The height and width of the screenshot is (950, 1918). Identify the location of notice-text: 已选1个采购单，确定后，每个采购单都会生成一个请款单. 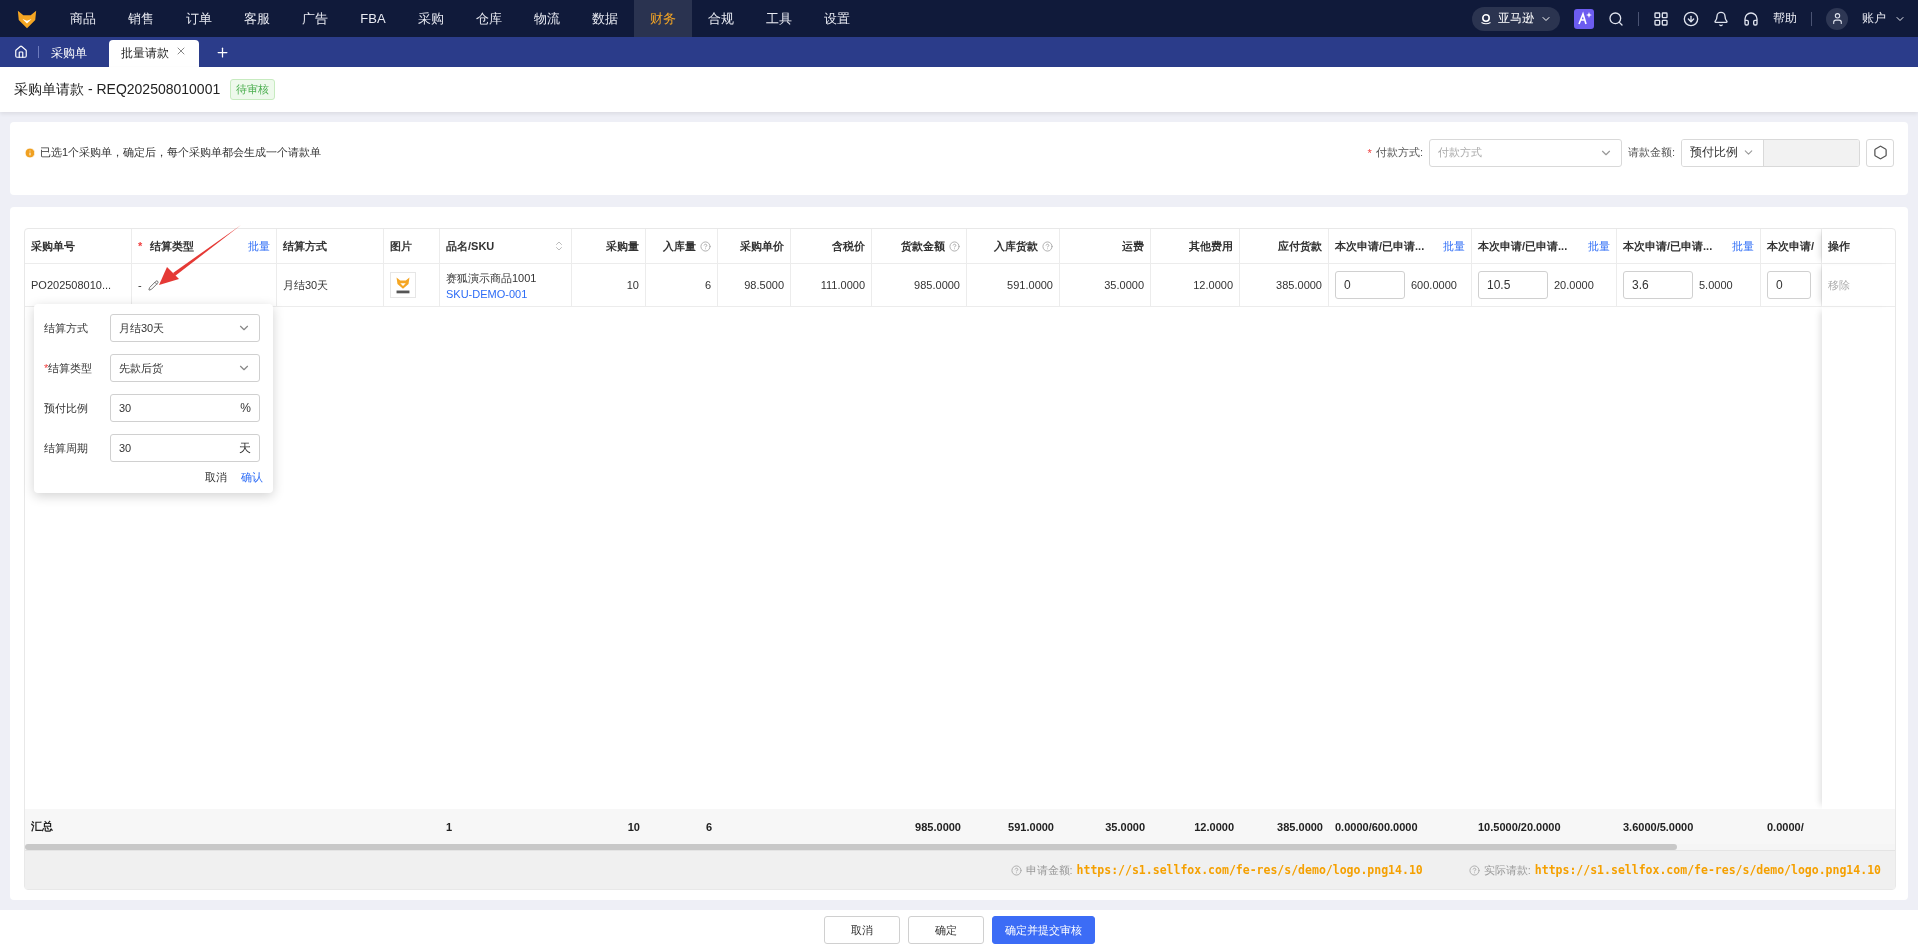
(181, 152).